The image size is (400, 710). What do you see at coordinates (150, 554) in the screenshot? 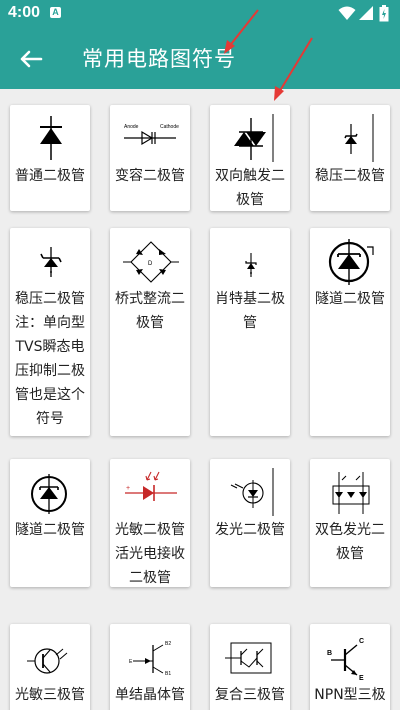
I see `symbol-label: 光敏二极管活光电接收二极管` at bounding box center [150, 554].